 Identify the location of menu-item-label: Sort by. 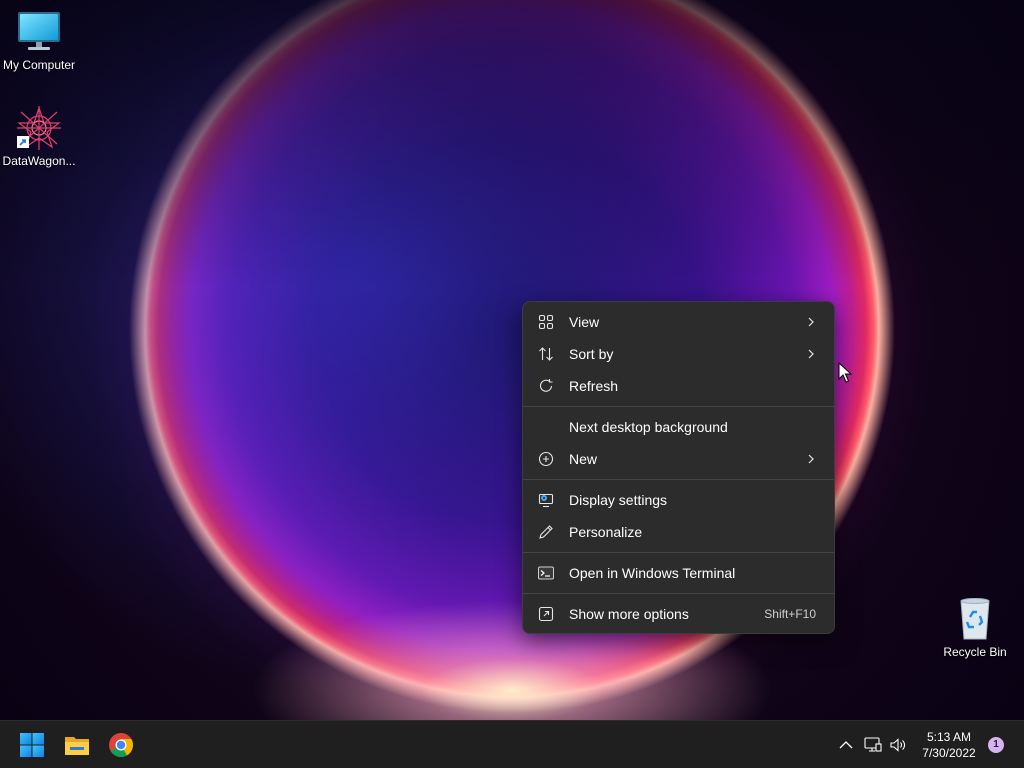
(591, 354).